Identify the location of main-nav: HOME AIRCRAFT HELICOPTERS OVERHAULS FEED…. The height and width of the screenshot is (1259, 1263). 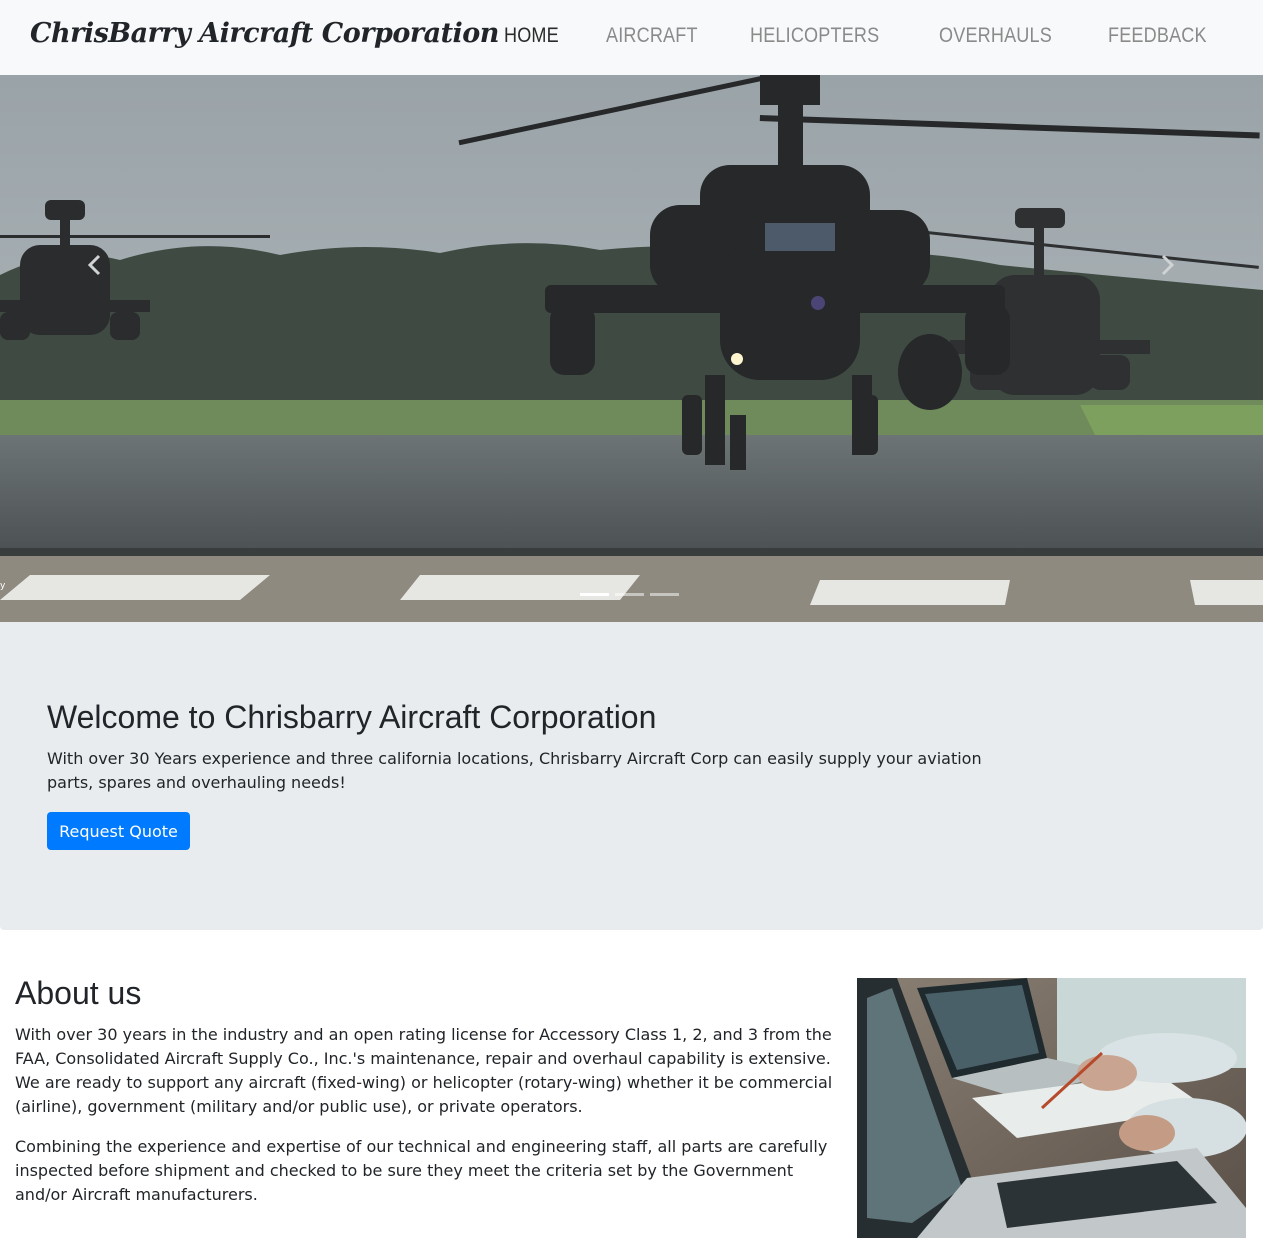
(844, 36).